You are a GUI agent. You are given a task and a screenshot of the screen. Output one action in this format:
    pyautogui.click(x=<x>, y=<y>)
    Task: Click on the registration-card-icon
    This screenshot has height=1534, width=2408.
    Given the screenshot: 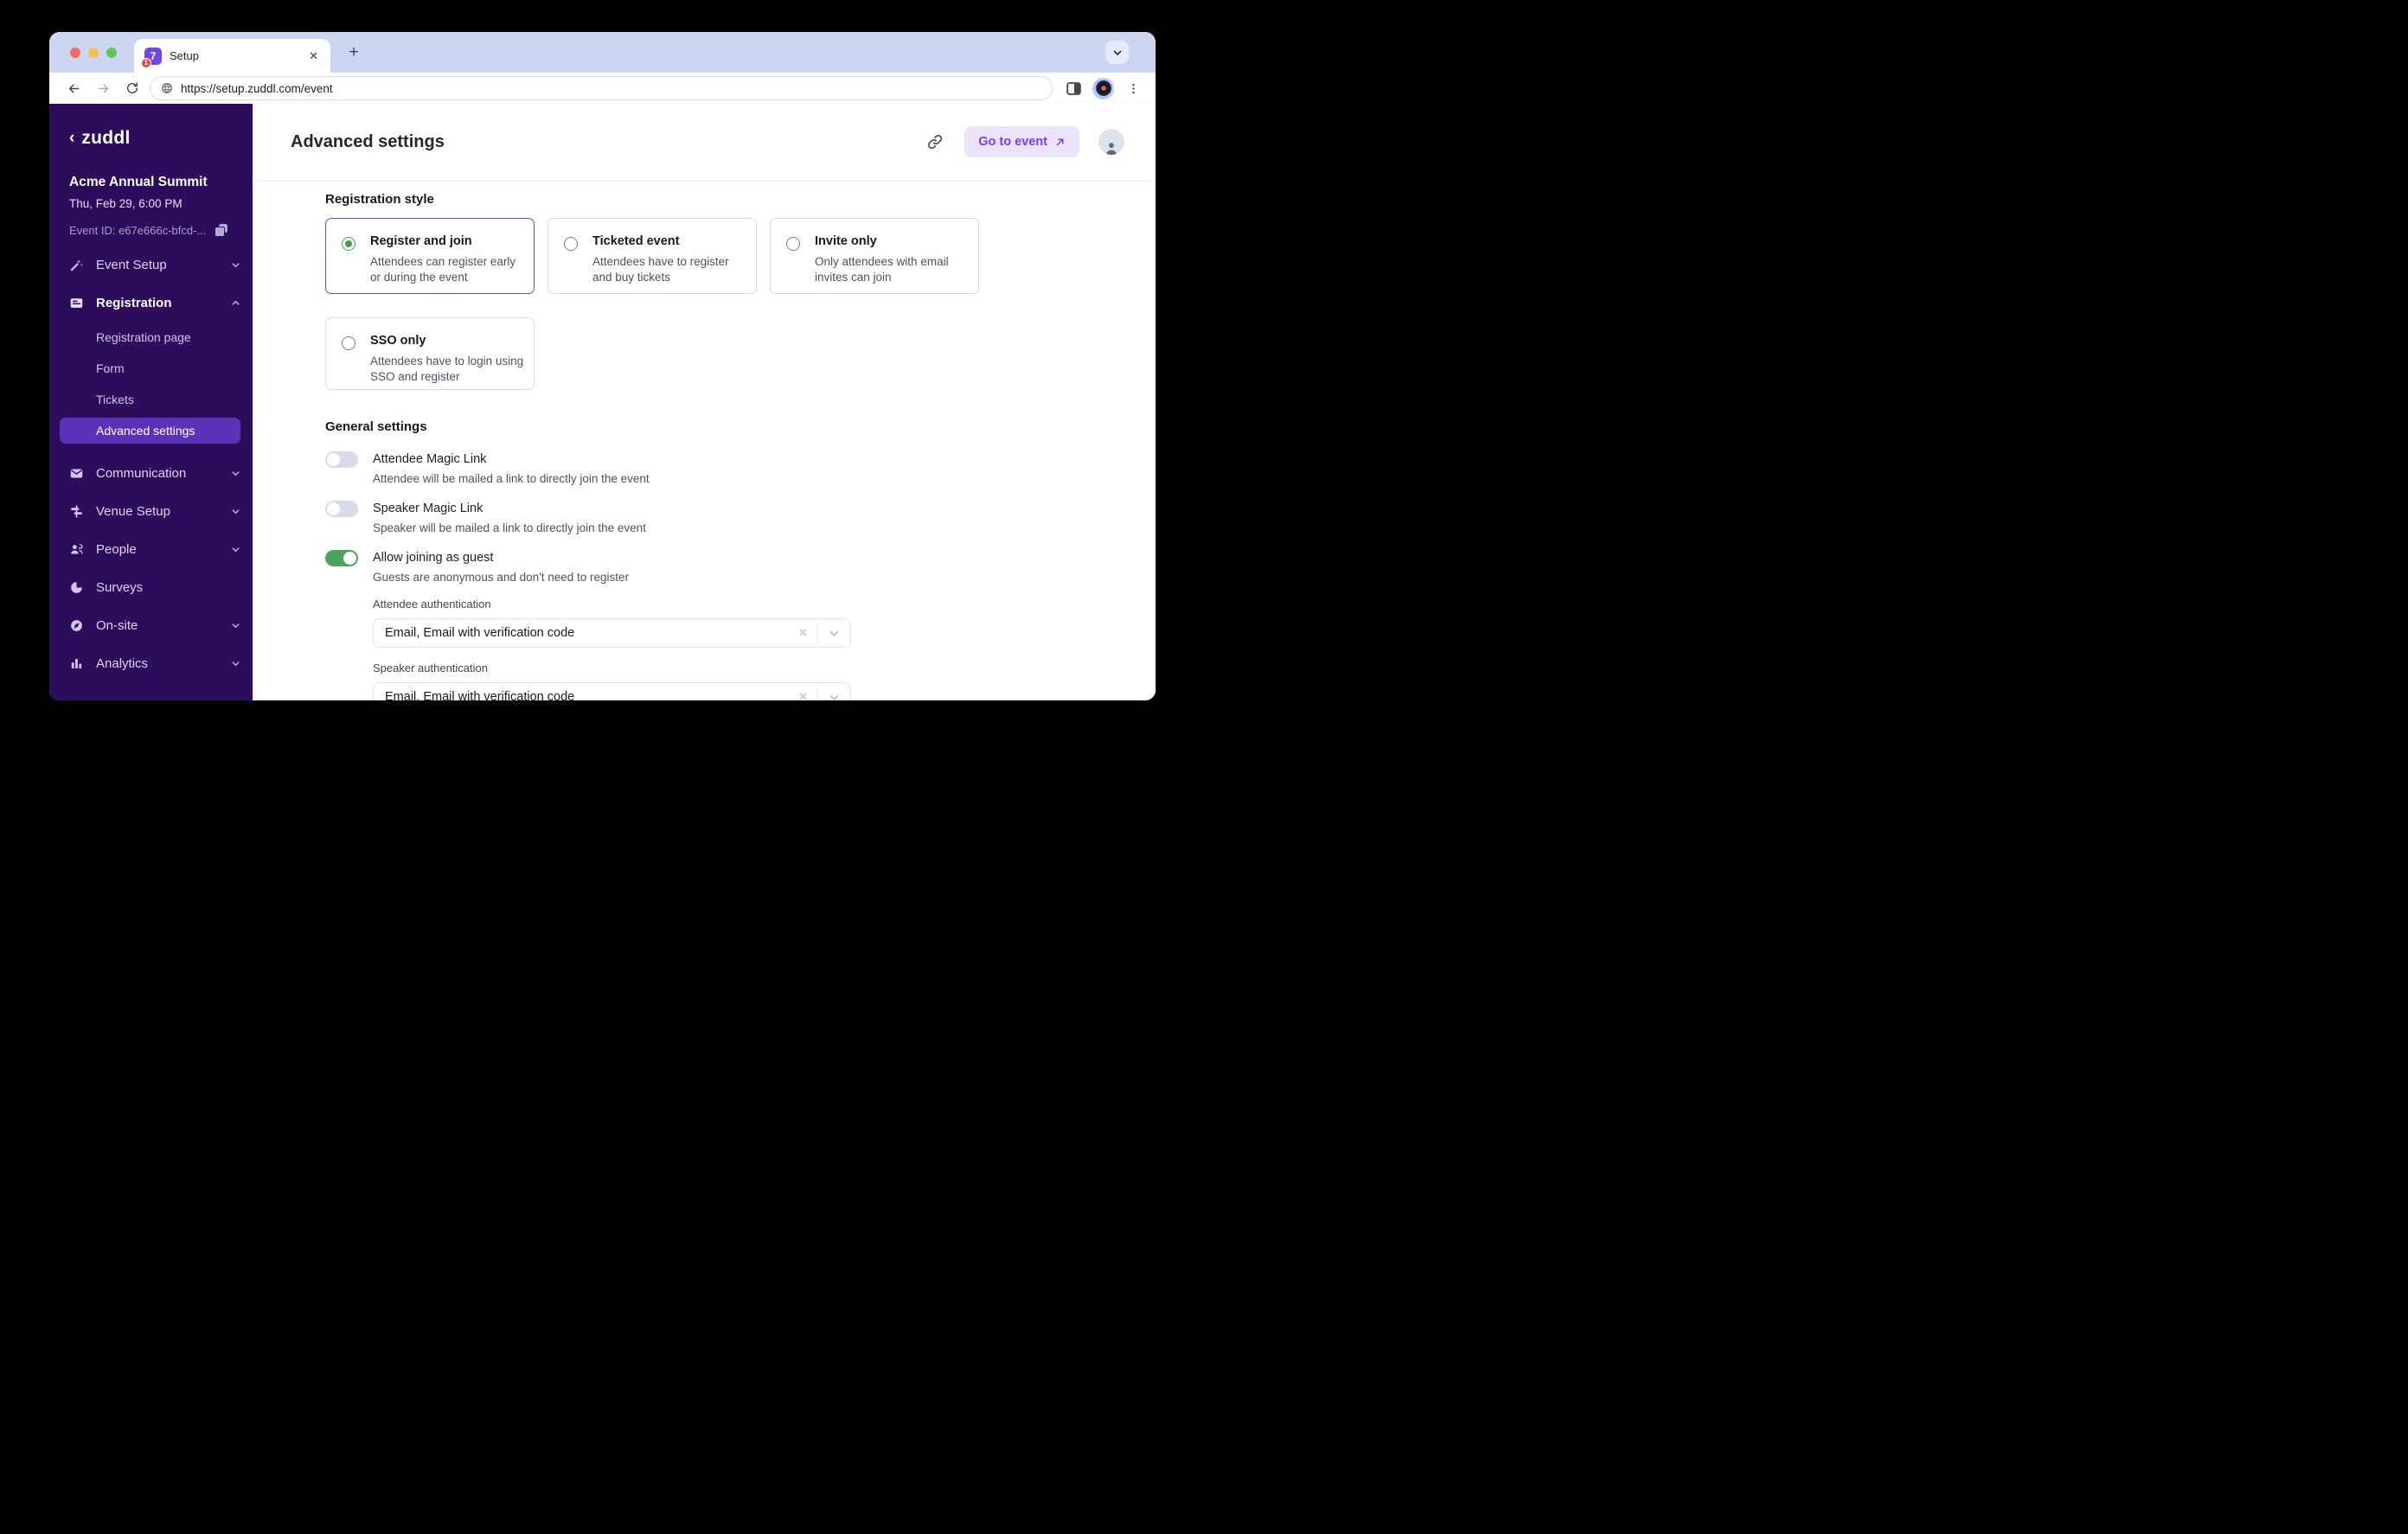 What is the action you would take?
    pyautogui.click(x=76, y=303)
    